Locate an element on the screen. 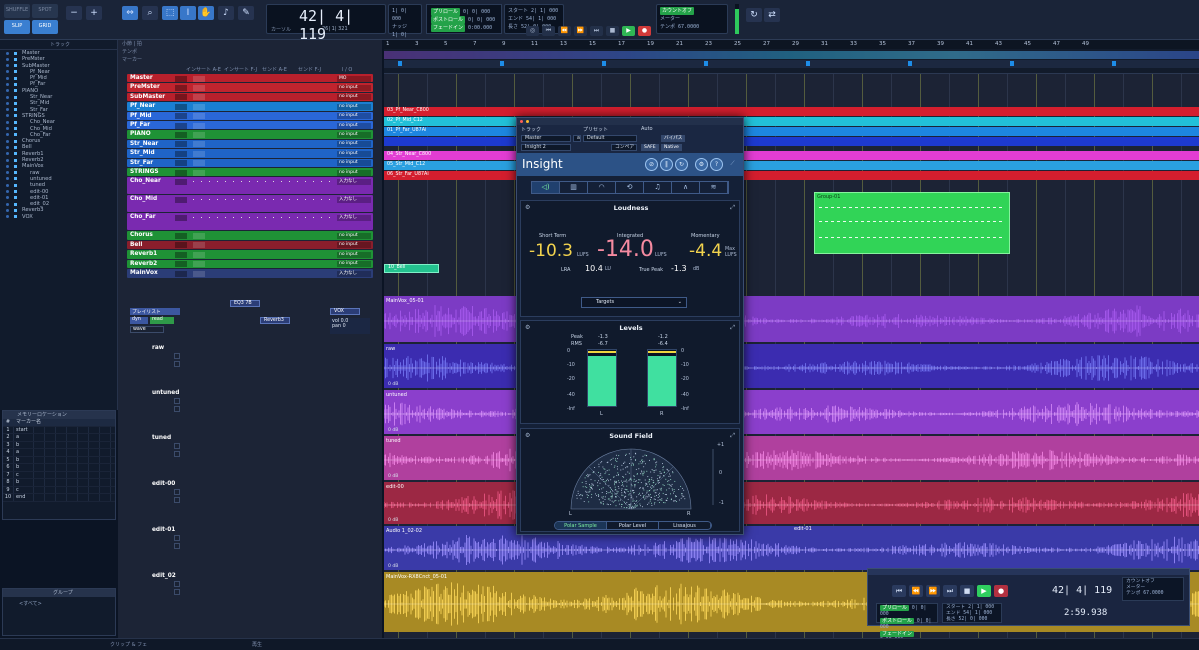 The height and width of the screenshot is (650, 1199). reset-icon: ⊘ is located at coordinates (651, 164).